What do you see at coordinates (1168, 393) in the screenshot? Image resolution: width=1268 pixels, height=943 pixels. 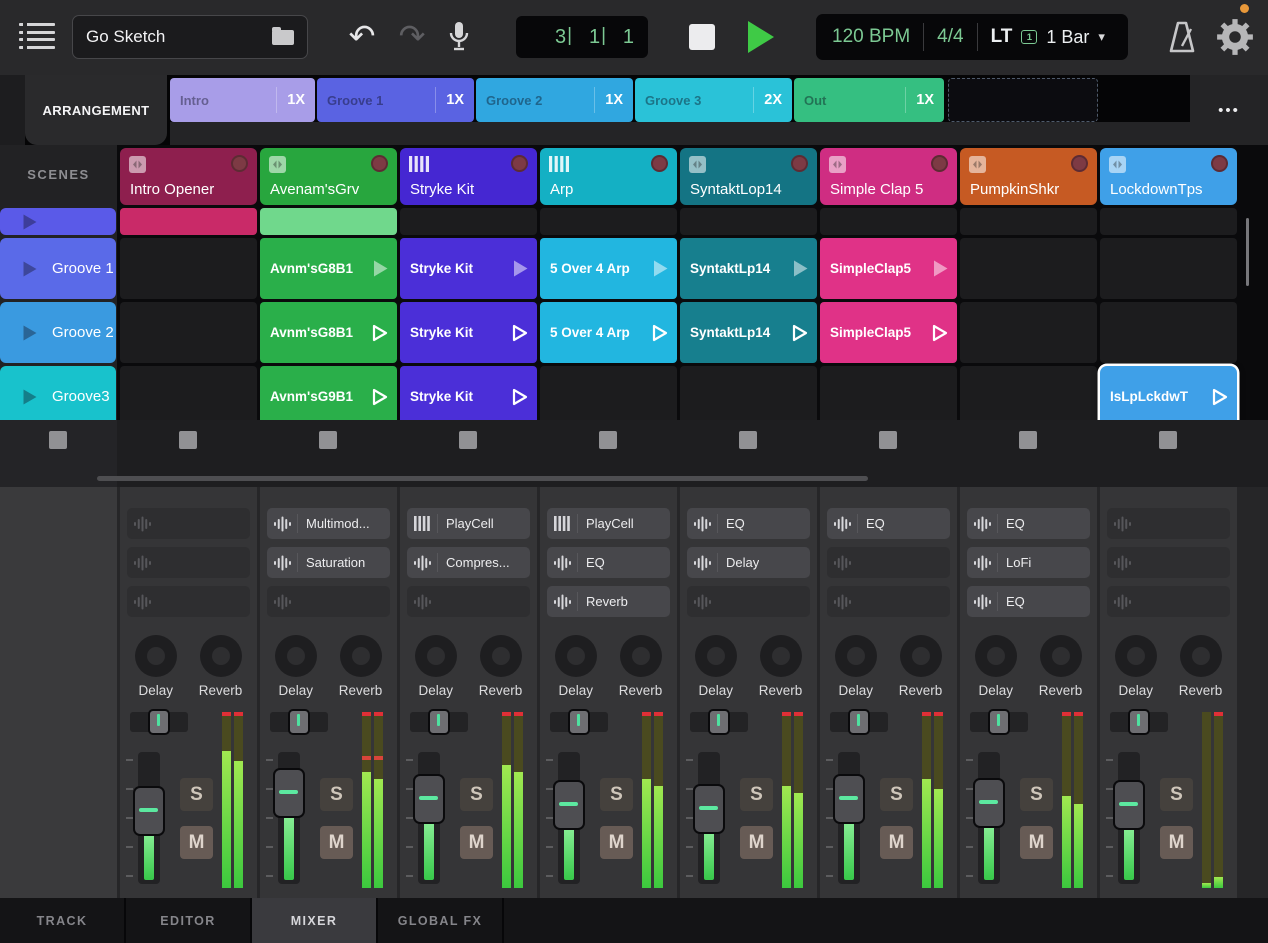 I see `clip-cell: IsLpLckdwT` at bounding box center [1168, 393].